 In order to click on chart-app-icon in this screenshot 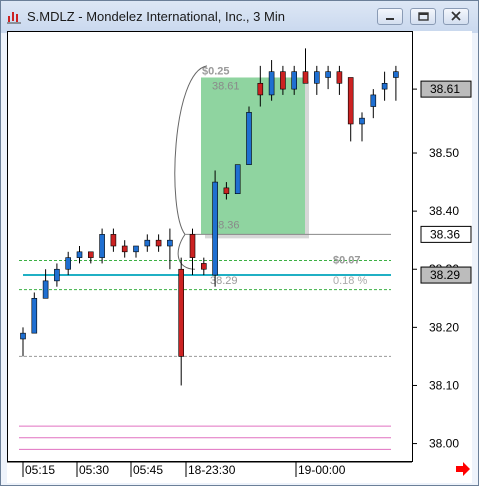, I will do `click(14, 18)`.